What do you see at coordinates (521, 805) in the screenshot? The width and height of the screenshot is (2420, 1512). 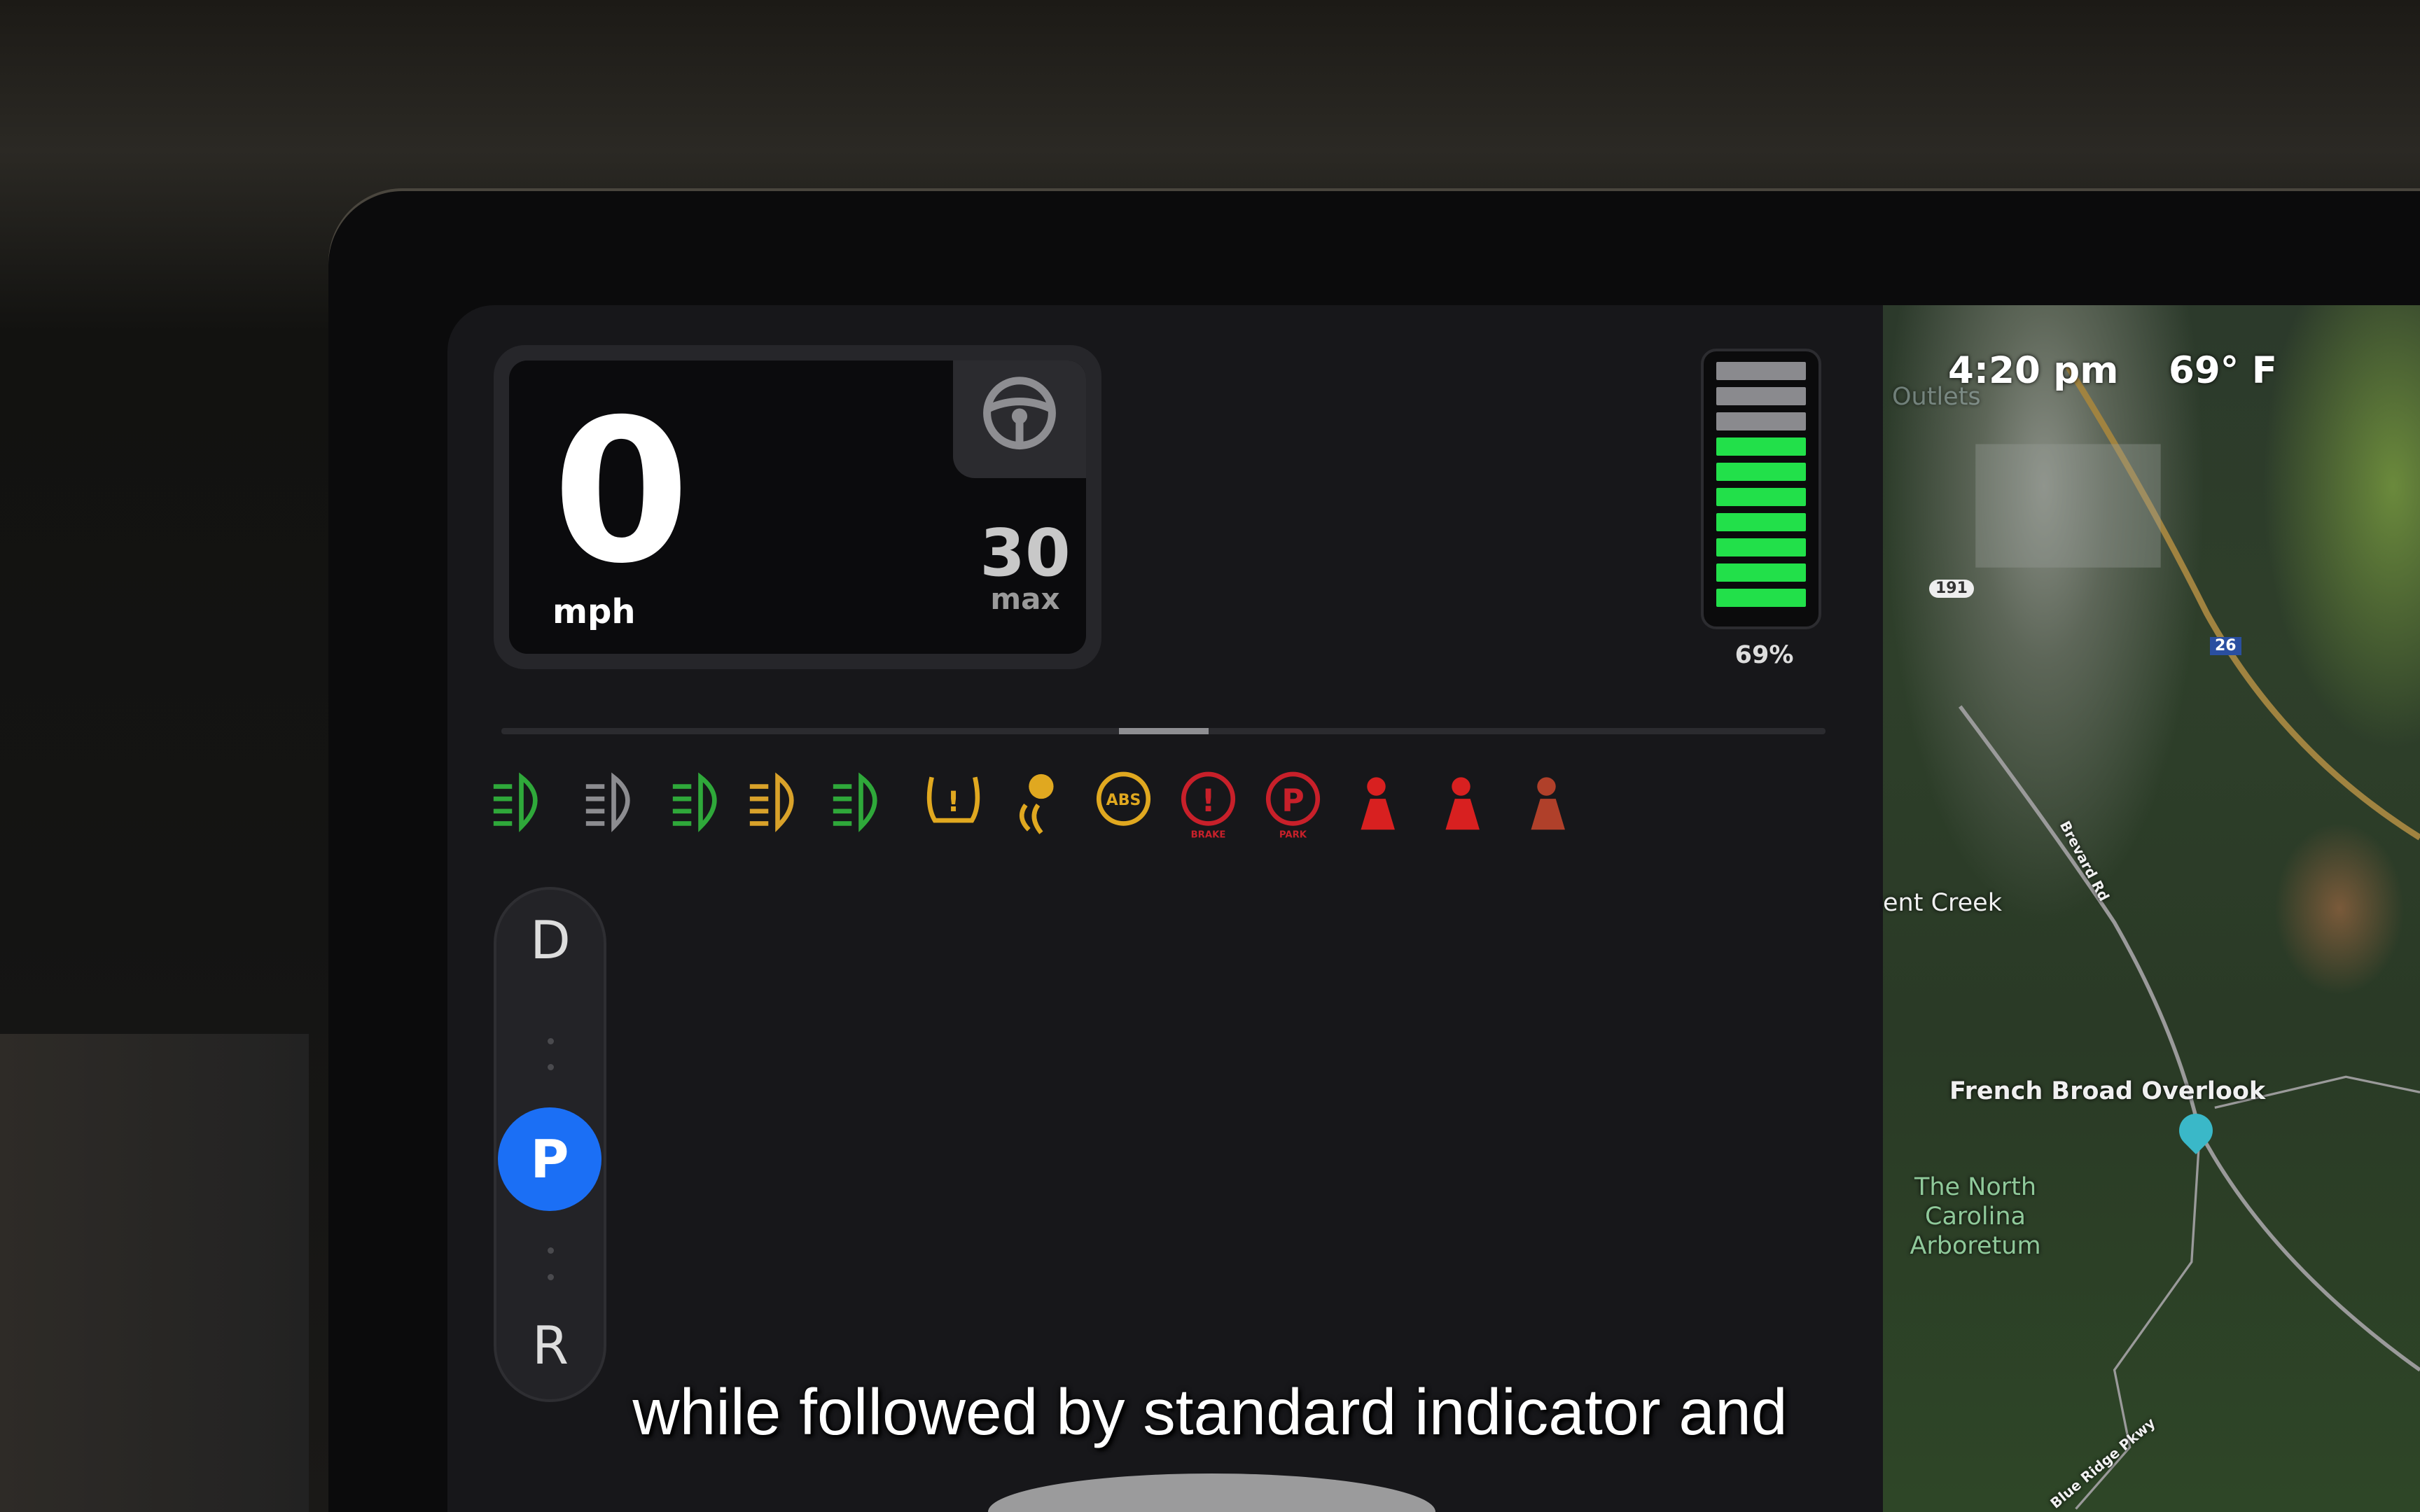 I see `low-beam-icon` at bounding box center [521, 805].